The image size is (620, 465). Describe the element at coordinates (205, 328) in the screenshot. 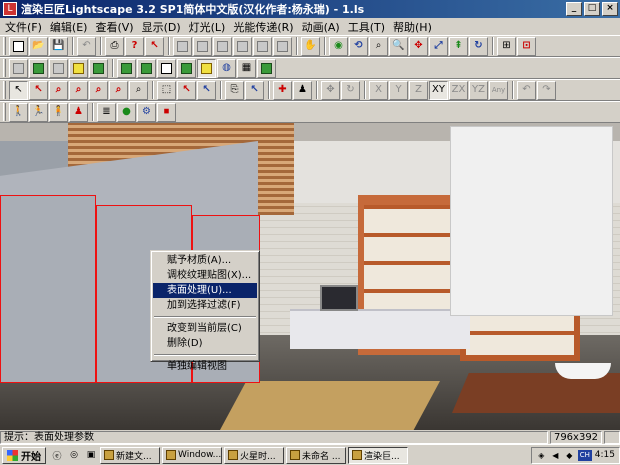

I see `ctx-change-layer: 改变到当前层(C)` at that location.